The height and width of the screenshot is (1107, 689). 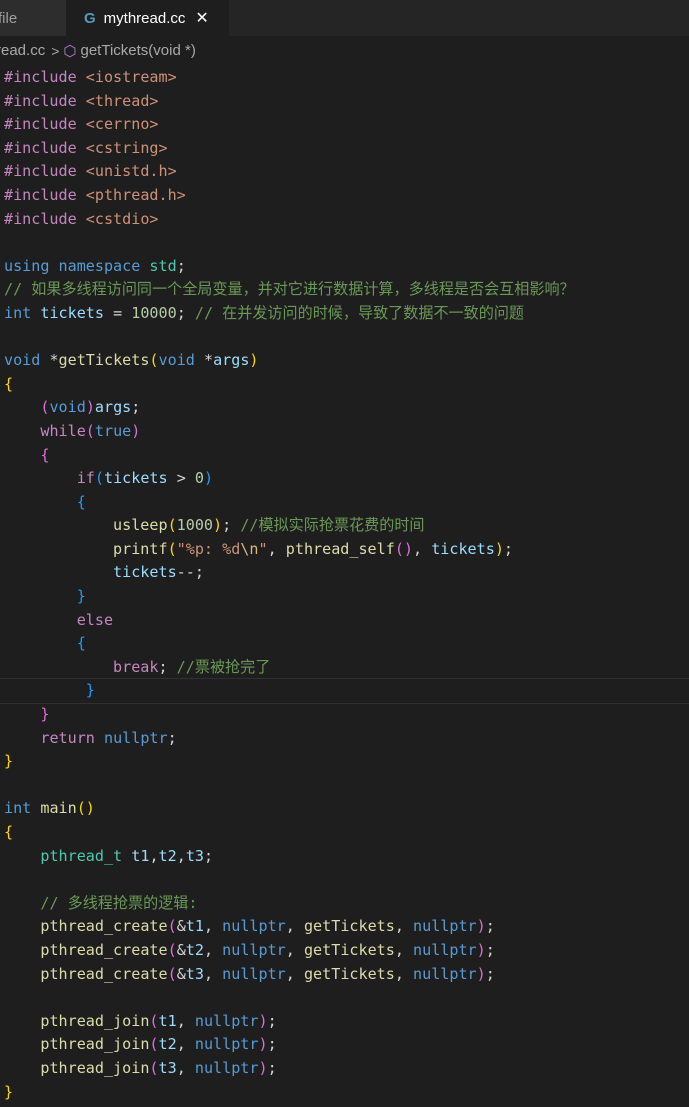 I want to click on code-line: int main(), so click(x=49, y=808).